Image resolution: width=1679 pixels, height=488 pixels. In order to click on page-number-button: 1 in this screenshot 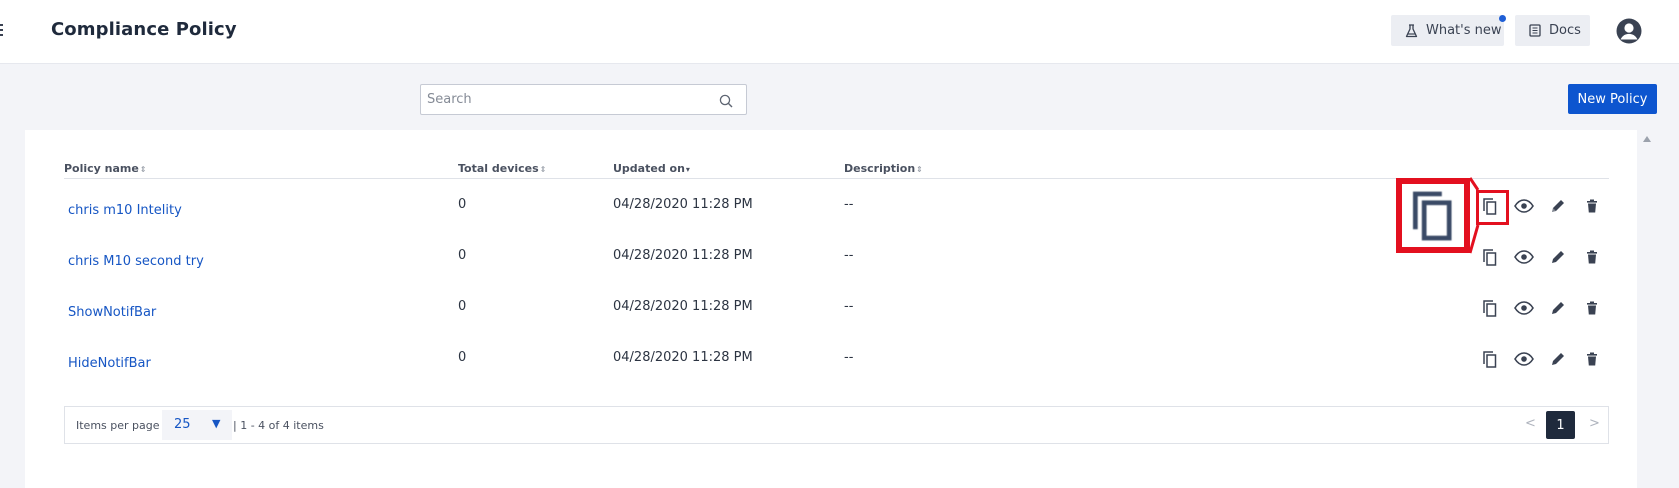, I will do `click(1560, 425)`.